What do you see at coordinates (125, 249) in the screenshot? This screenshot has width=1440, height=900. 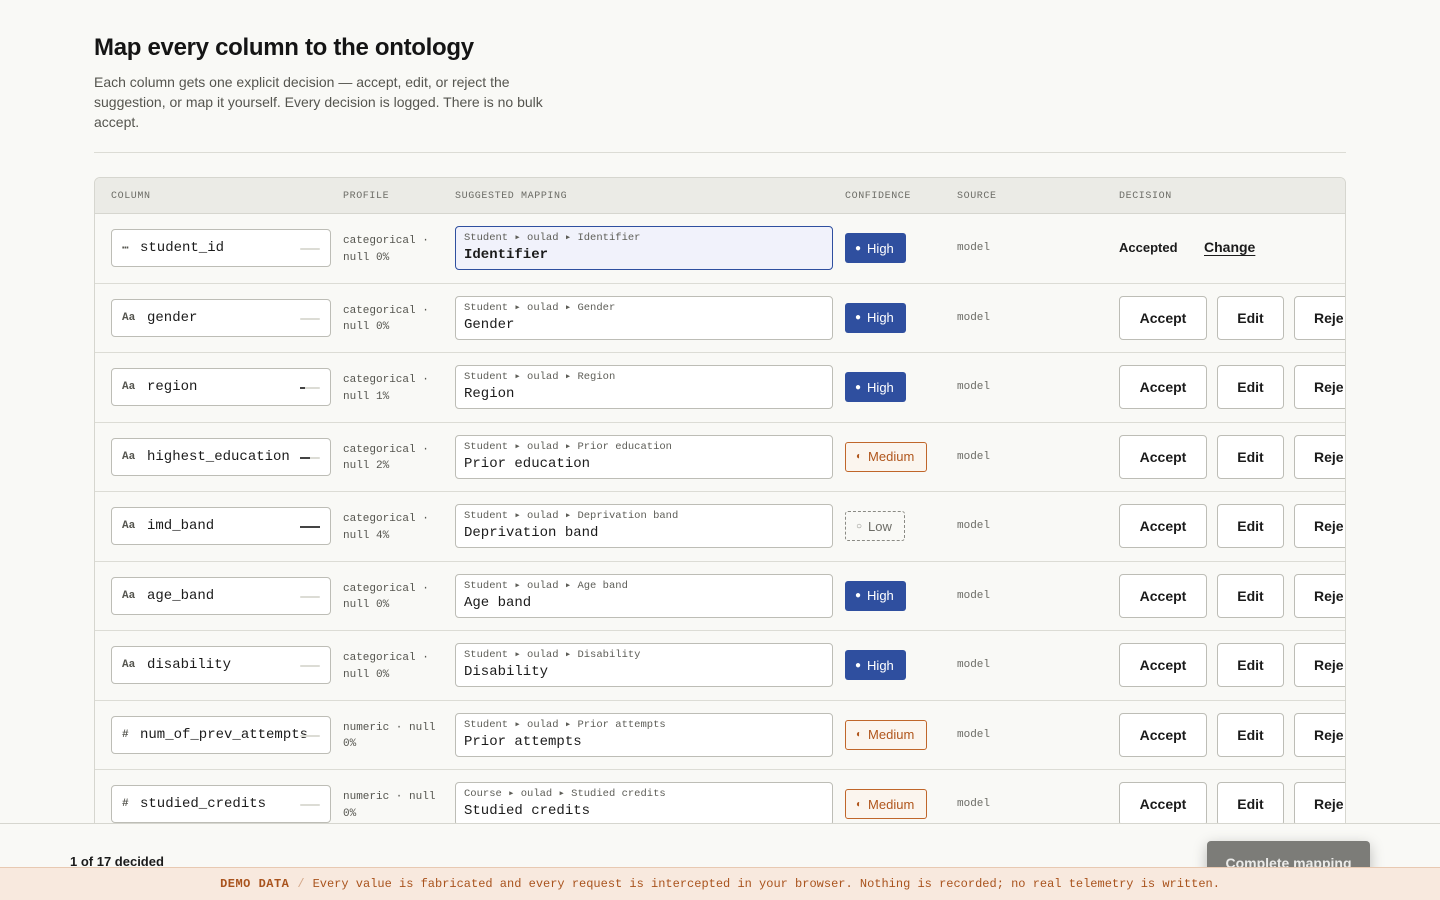 I see `column-type-icon: ⋯` at bounding box center [125, 249].